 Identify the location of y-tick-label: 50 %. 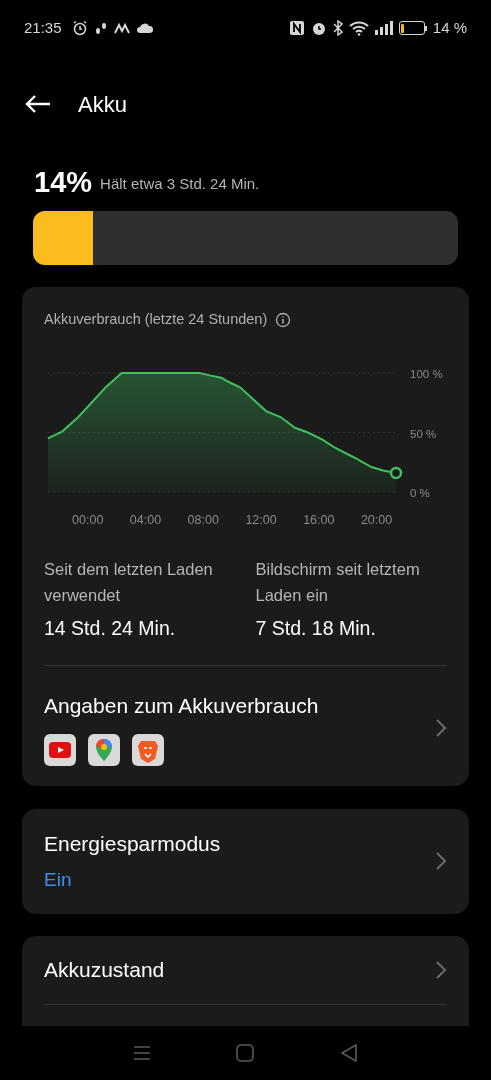
(423, 433).